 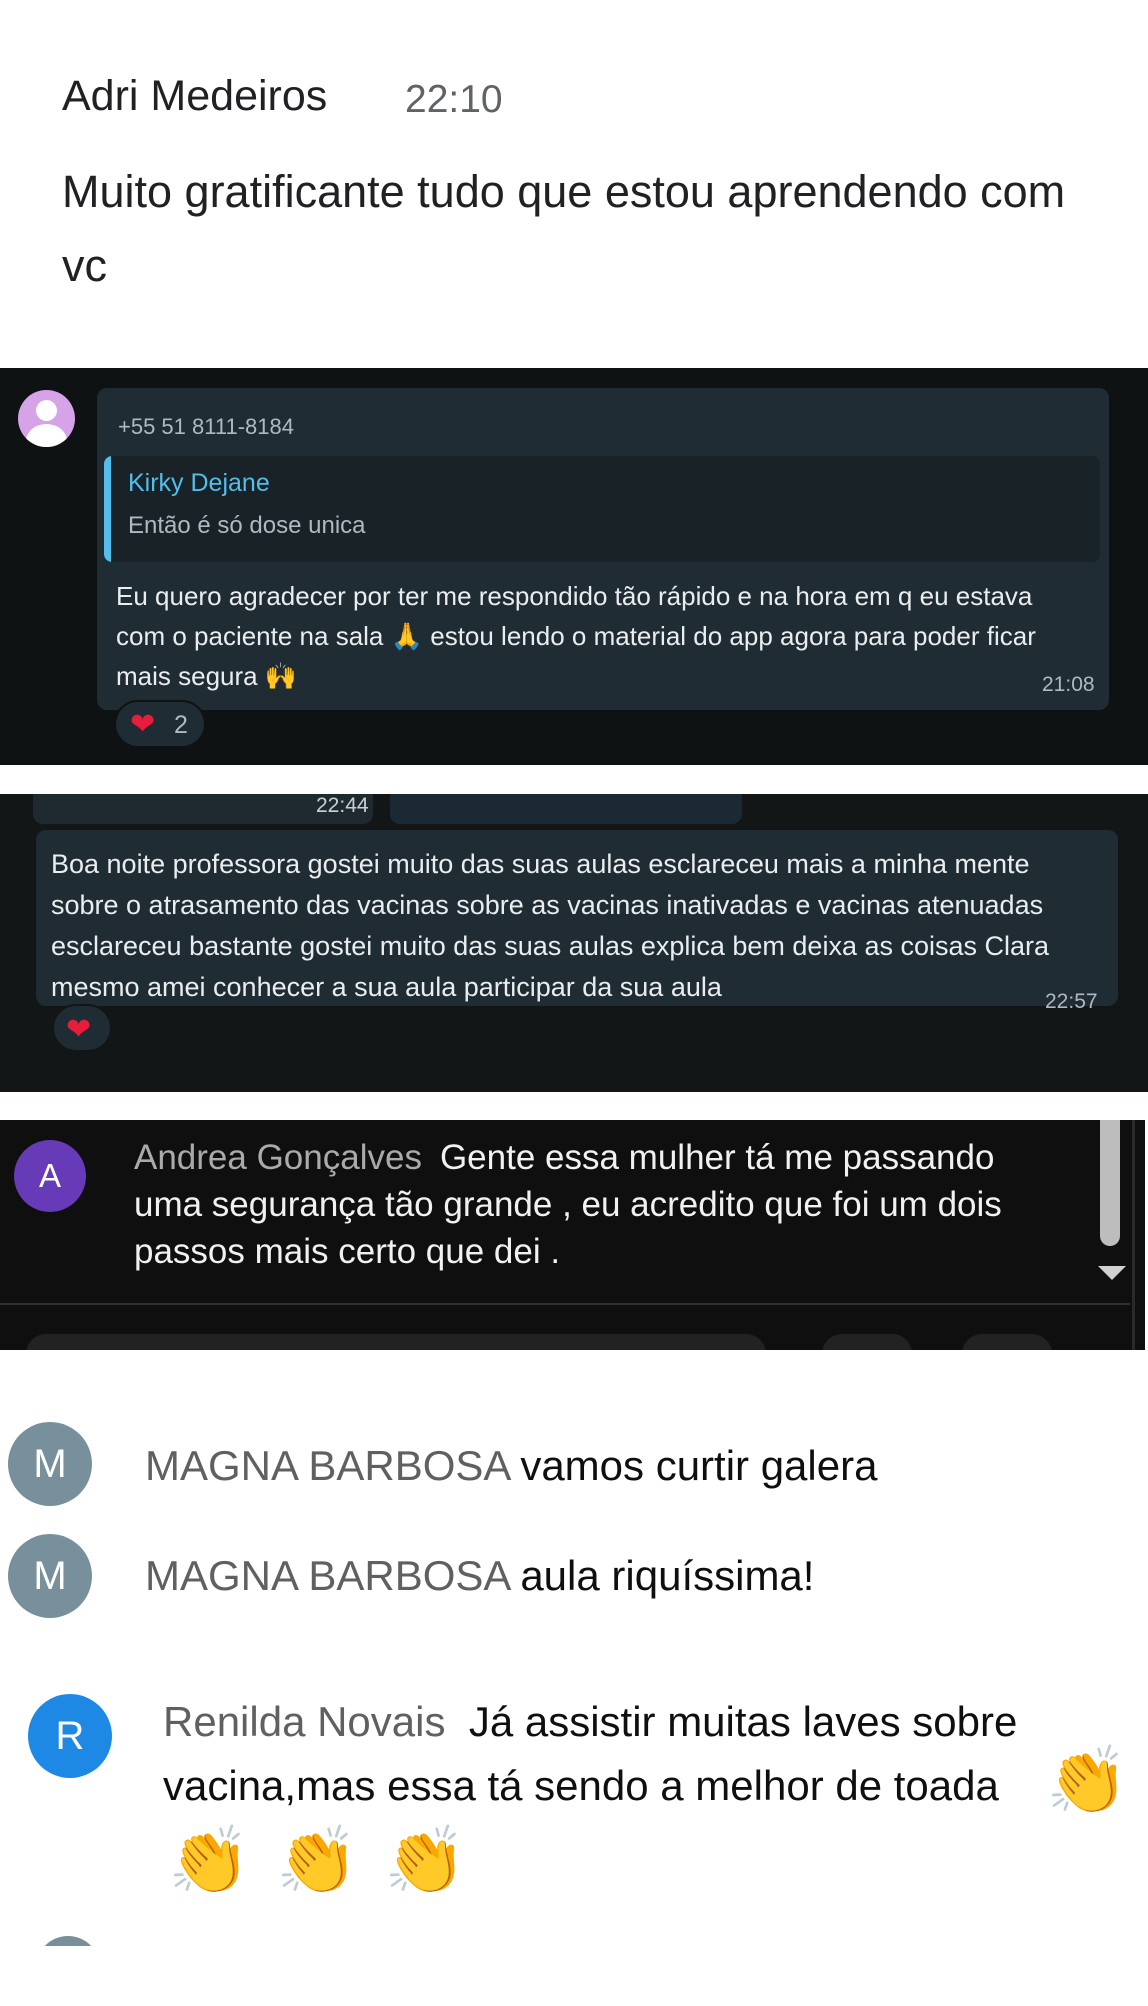 What do you see at coordinates (278, 1157) in the screenshot?
I see `chat-author: Andrea Gonçalves` at bounding box center [278, 1157].